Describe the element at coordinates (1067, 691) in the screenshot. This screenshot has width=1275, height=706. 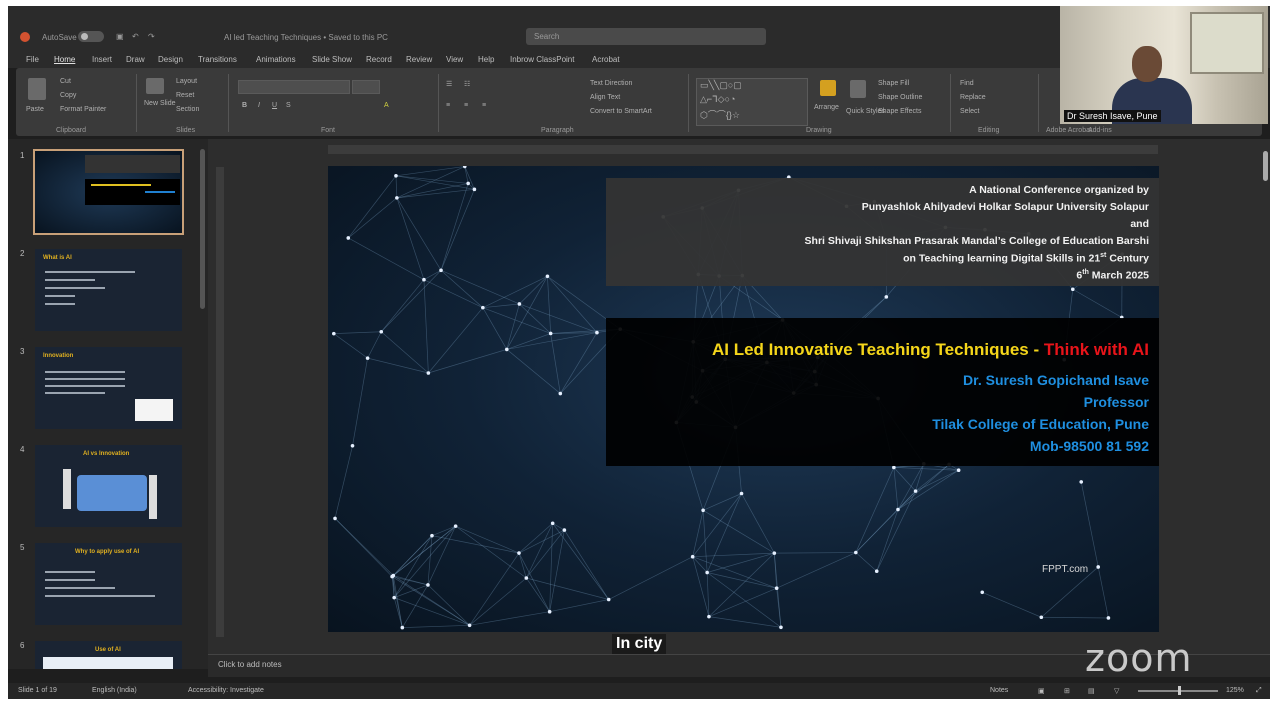
I see `slide-sorter-icon: ⊞` at that location.